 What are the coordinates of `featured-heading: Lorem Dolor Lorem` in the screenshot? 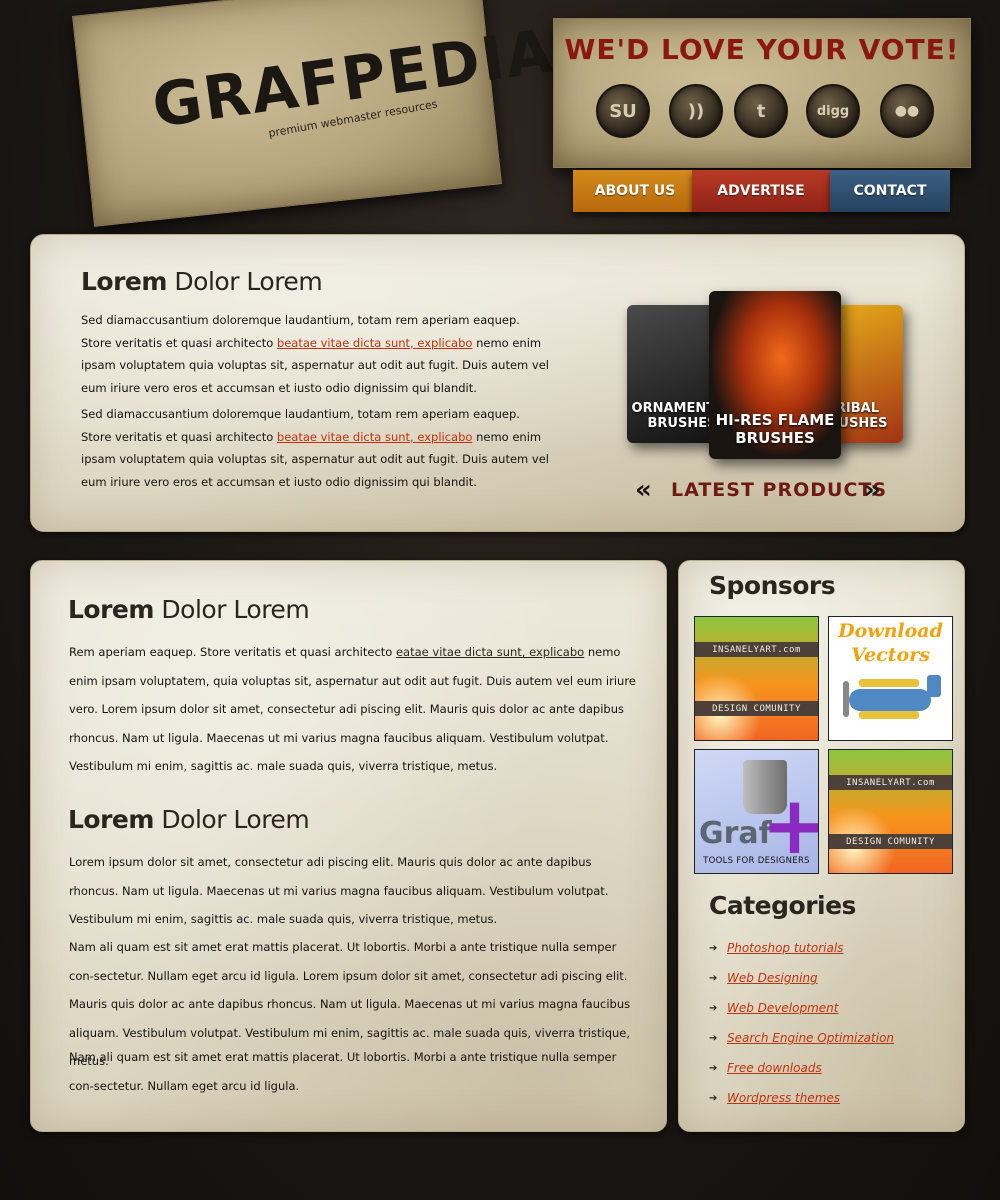 It's located at (202, 281).